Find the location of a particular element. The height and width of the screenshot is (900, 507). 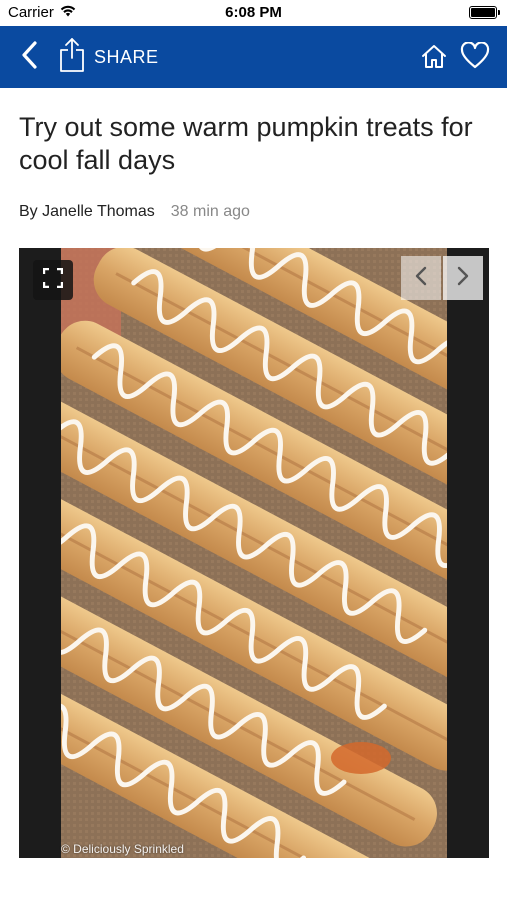

back-chevron-icon is located at coordinates (29, 57).